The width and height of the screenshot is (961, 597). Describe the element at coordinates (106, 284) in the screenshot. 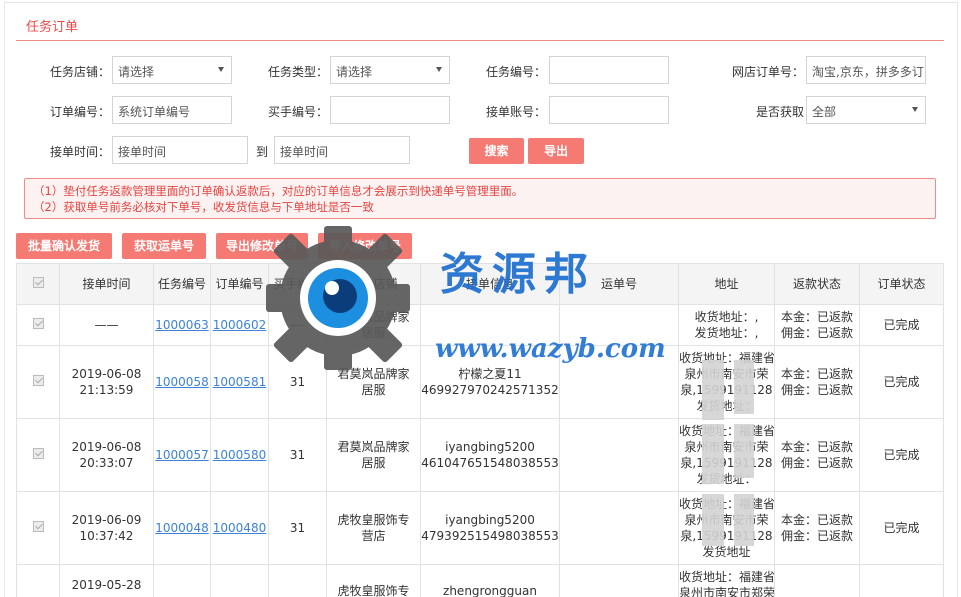

I see `col-accept-time: 接单时间` at that location.